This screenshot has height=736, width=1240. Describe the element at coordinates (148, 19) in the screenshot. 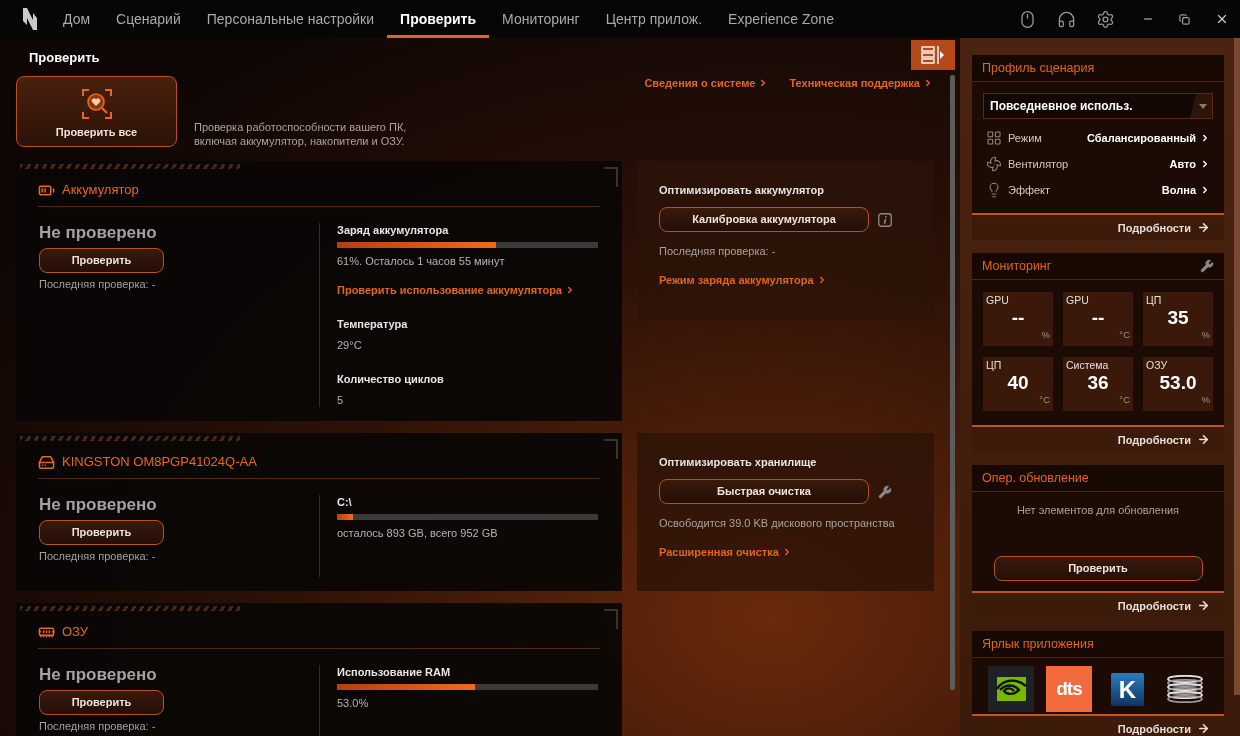

I see `nav-tab: Сценарий` at that location.